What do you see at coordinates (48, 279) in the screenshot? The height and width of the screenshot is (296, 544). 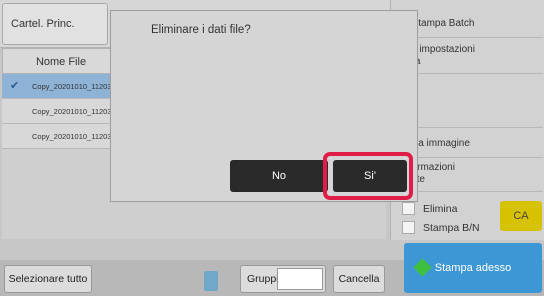 I see `select-all-button: Selezionare tutto` at bounding box center [48, 279].